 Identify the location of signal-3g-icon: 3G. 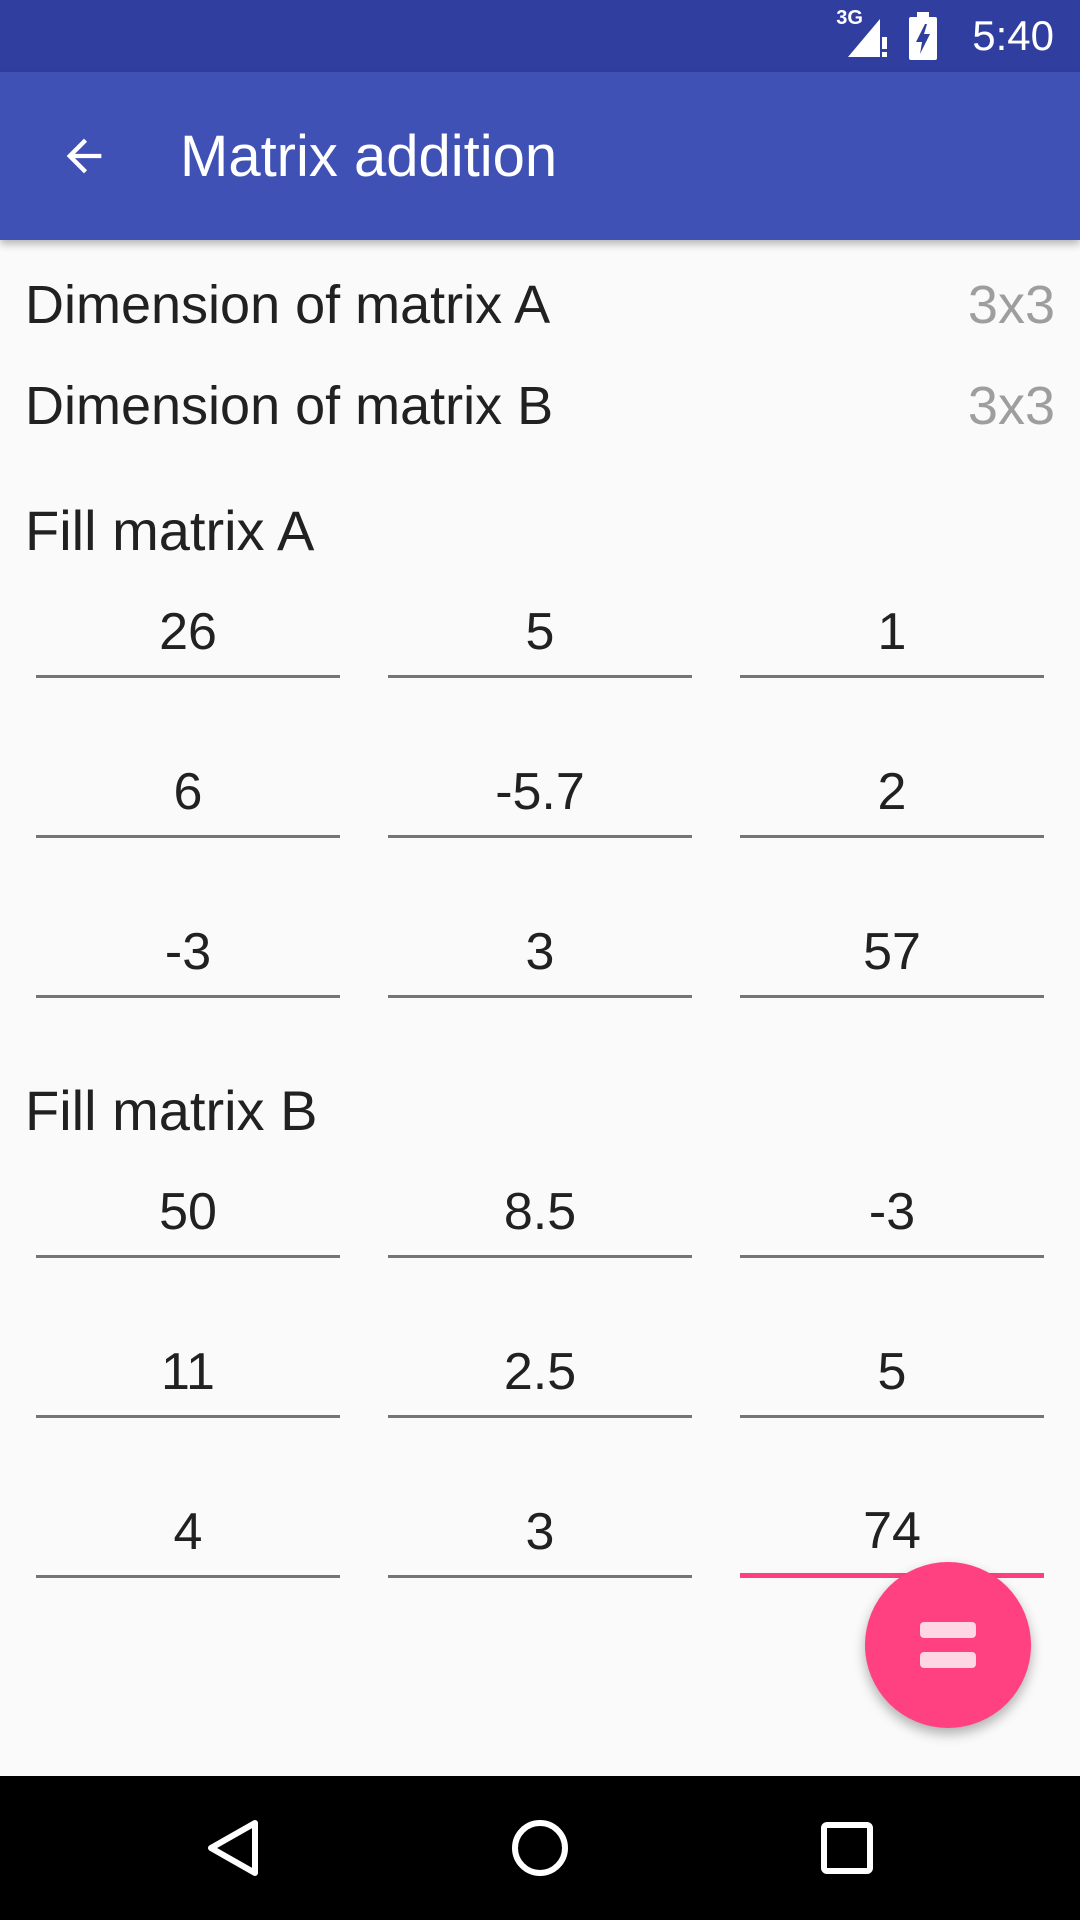
(863, 33).